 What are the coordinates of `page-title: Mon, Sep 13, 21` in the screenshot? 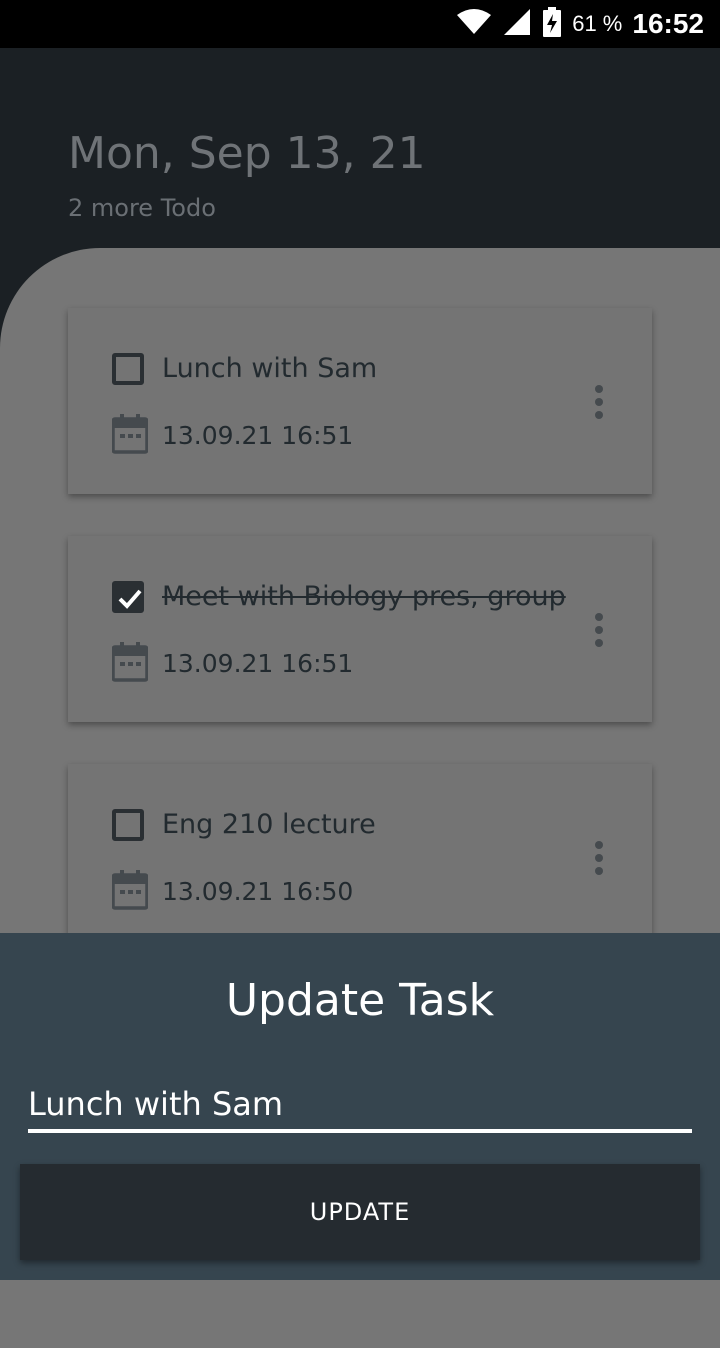 It's located at (247, 153).